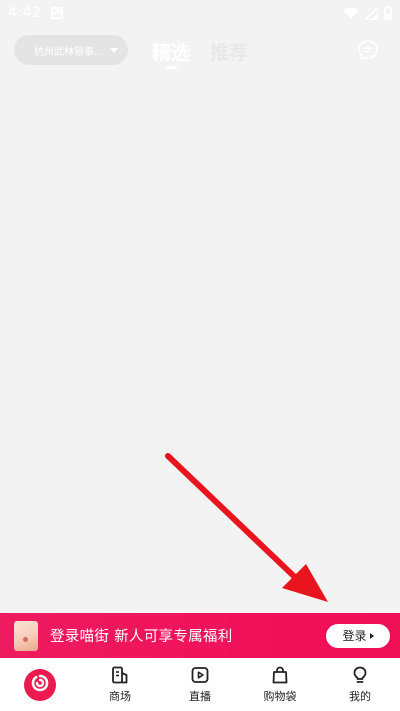  Describe the element at coordinates (171, 51) in the screenshot. I see `tab-featured: 精选` at that location.